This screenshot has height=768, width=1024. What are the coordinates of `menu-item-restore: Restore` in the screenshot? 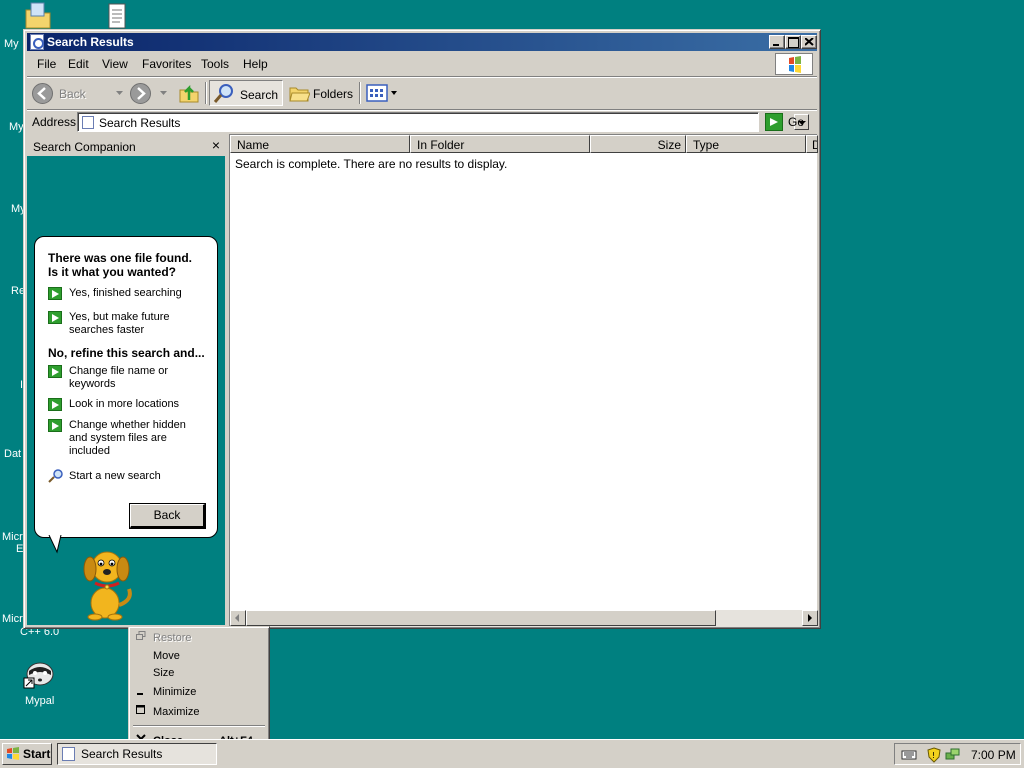 It's located at (199, 638).